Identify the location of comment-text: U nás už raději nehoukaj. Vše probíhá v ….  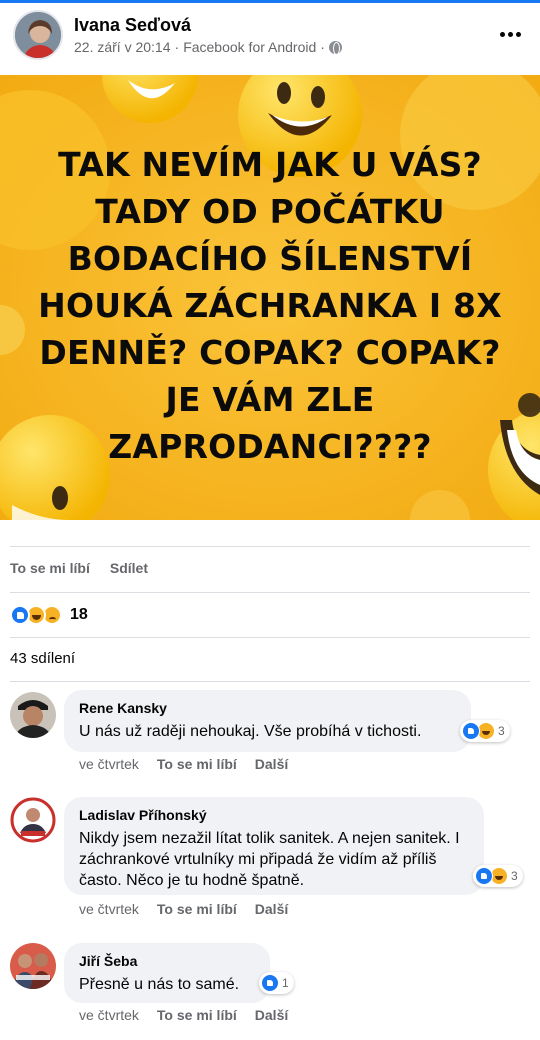
(250, 731).